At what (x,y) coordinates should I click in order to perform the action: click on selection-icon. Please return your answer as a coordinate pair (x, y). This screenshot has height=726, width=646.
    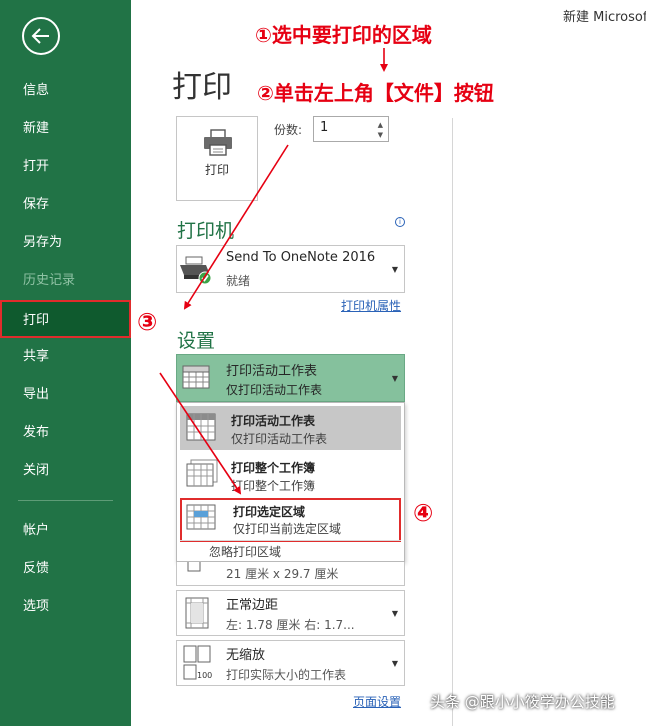
    Looking at the image, I should click on (201, 517).